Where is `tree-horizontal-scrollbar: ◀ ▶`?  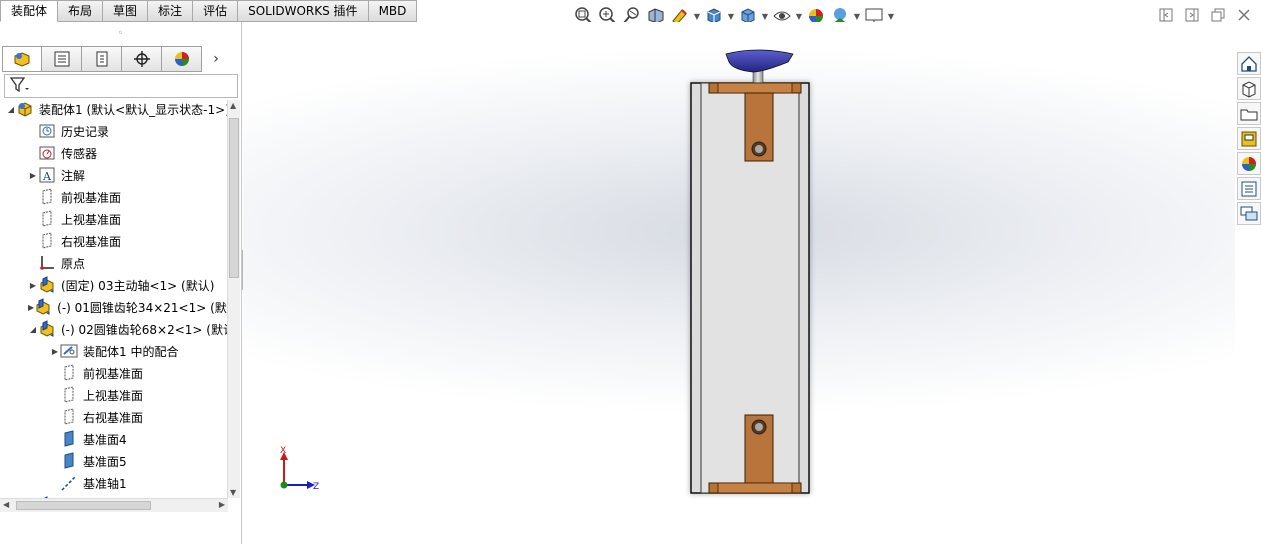 tree-horizontal-scrollbar: ◀ ▶ is located at coordinates (114, 505).